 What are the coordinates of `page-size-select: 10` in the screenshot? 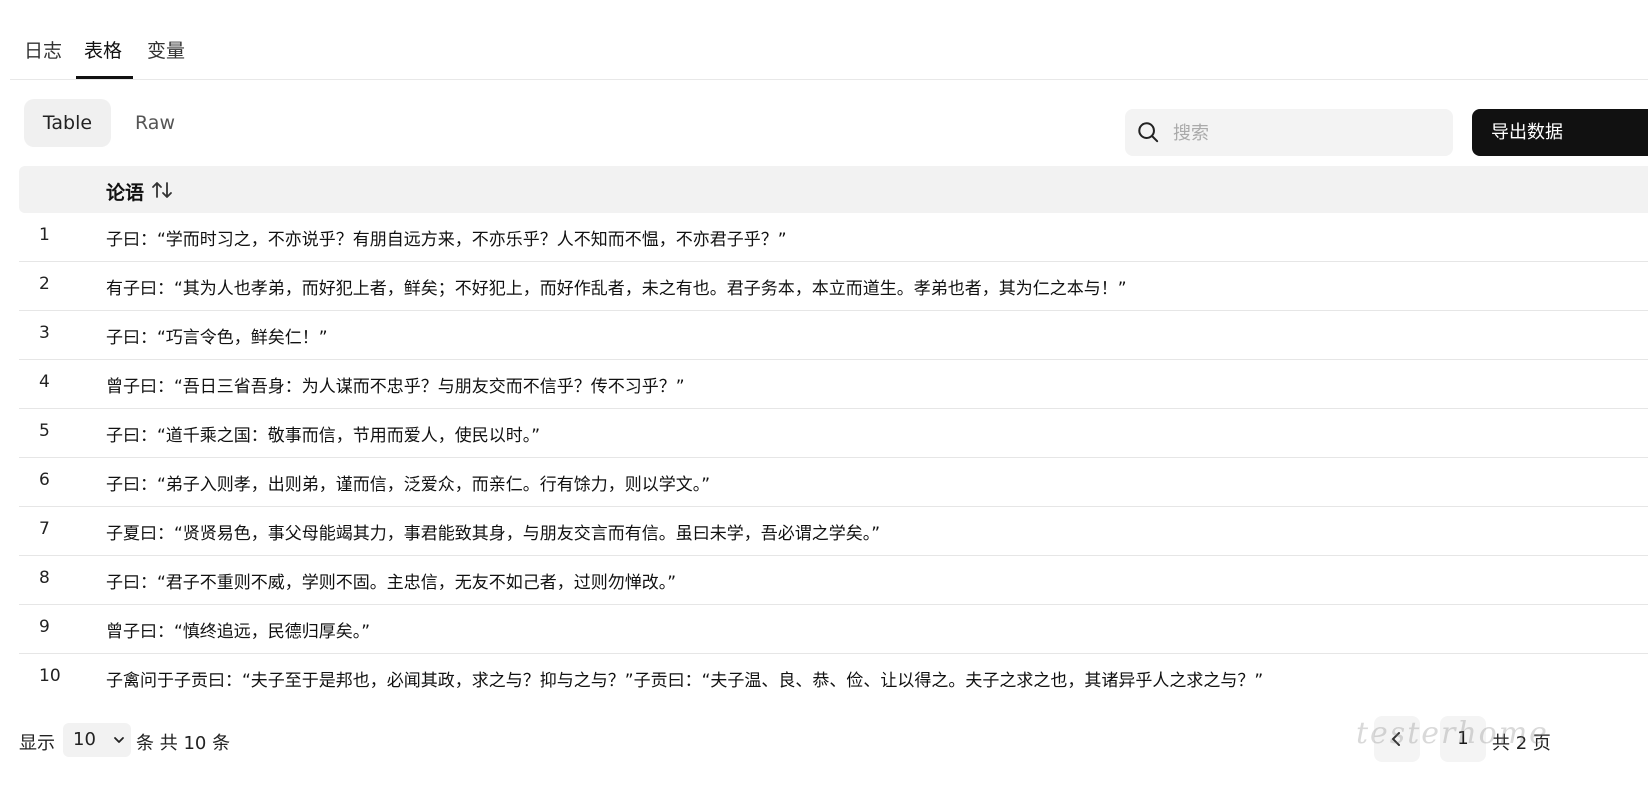 It's located at (97, 740).